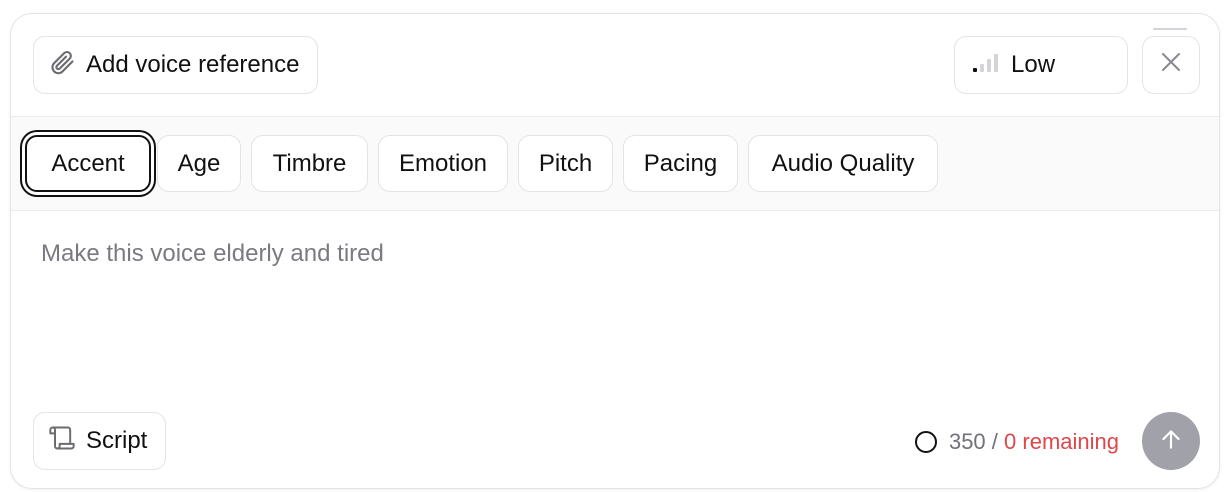 The width and height of the screenshot is (1226, 492). I want to click on script-button: Script, so click(100, 441).